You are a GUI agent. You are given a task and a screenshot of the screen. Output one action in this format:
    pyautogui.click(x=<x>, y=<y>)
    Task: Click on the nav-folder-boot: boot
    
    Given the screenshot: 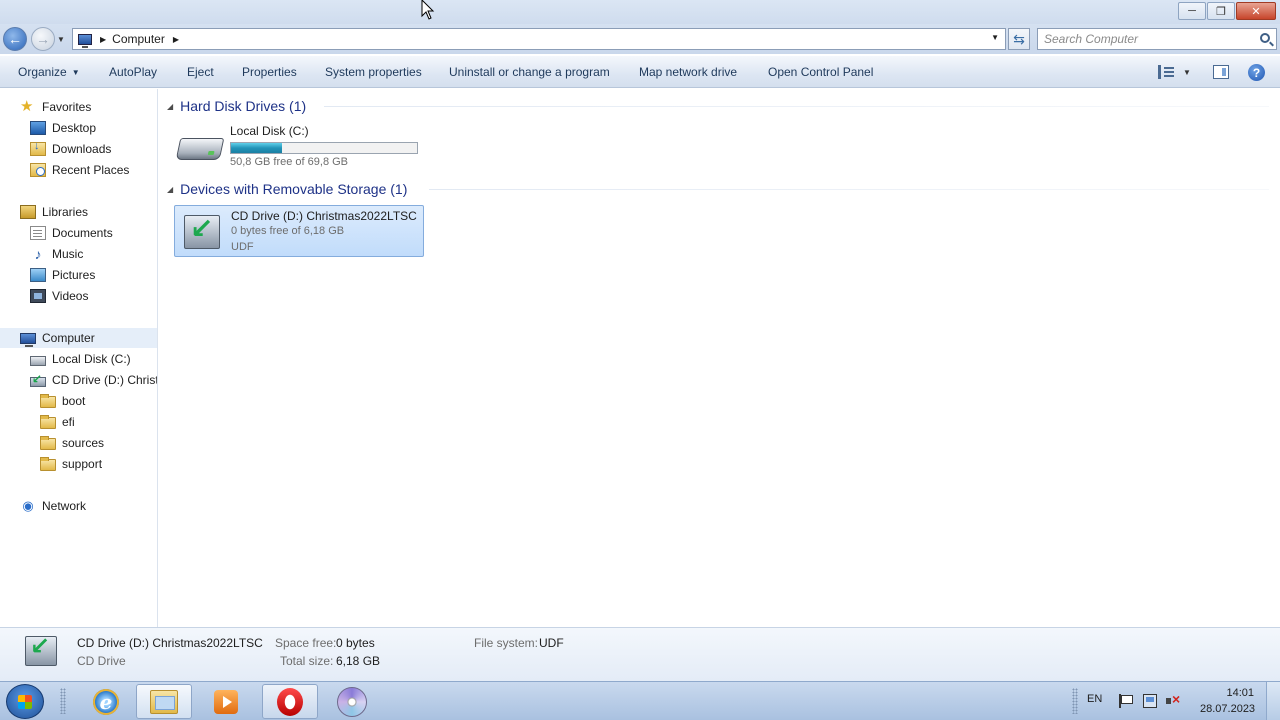 What is the action you would take?
    pyautogui.click(x=62, y=401)
    